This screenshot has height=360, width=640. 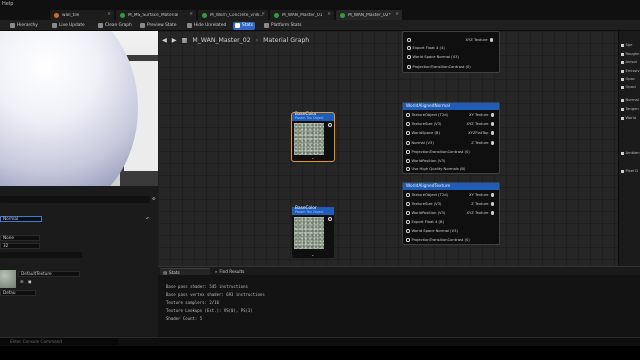 I want to click on back-arrow-icon: ◀, so click(x=164, y=40).